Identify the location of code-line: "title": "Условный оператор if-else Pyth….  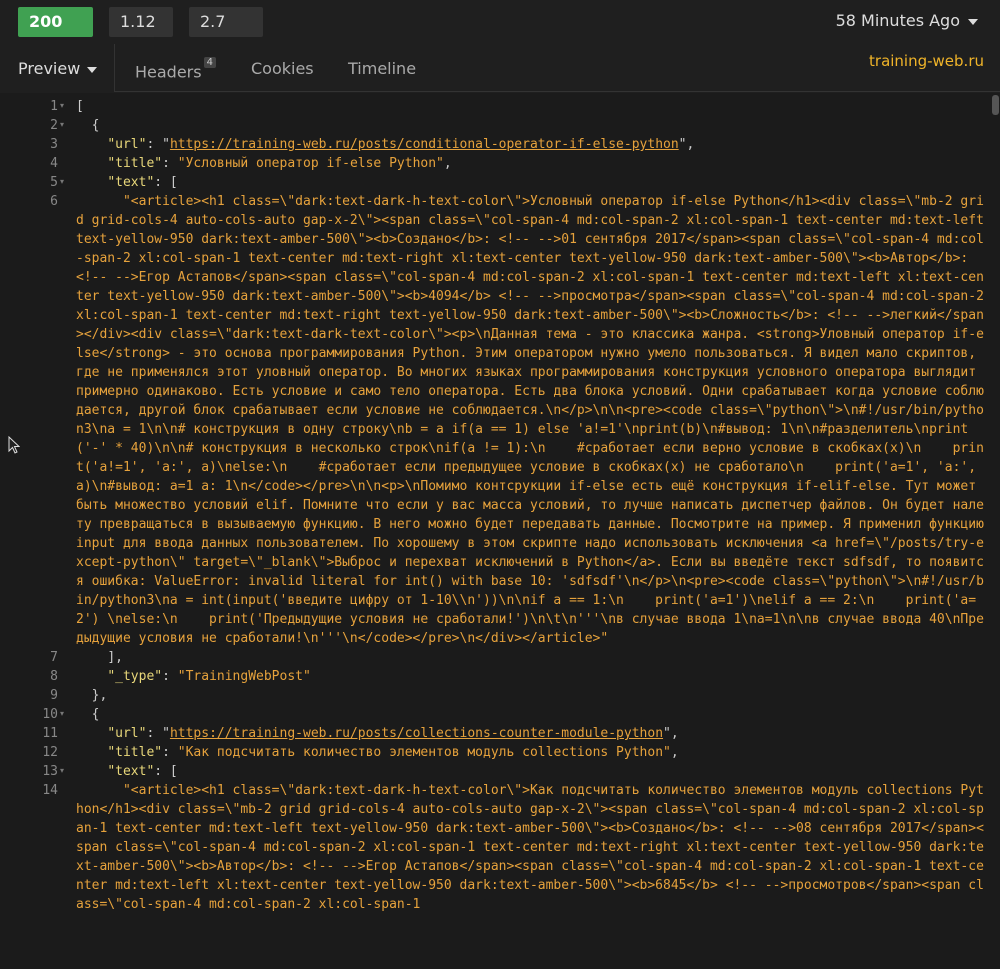
(531, 163).